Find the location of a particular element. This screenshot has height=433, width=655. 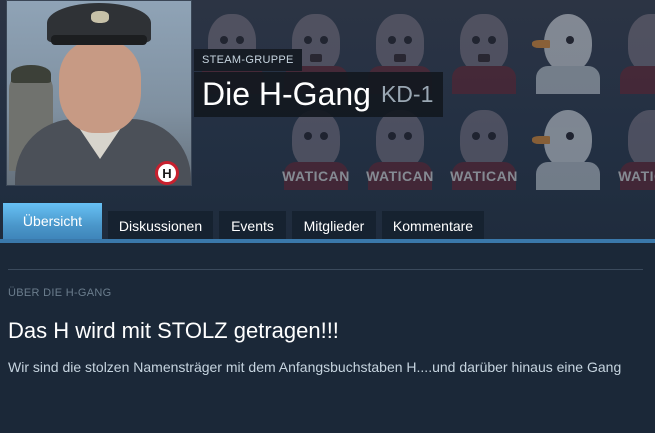

about-headline: Das H wird mit STOLZ getragen!!! is located at coordinates (173, 330).